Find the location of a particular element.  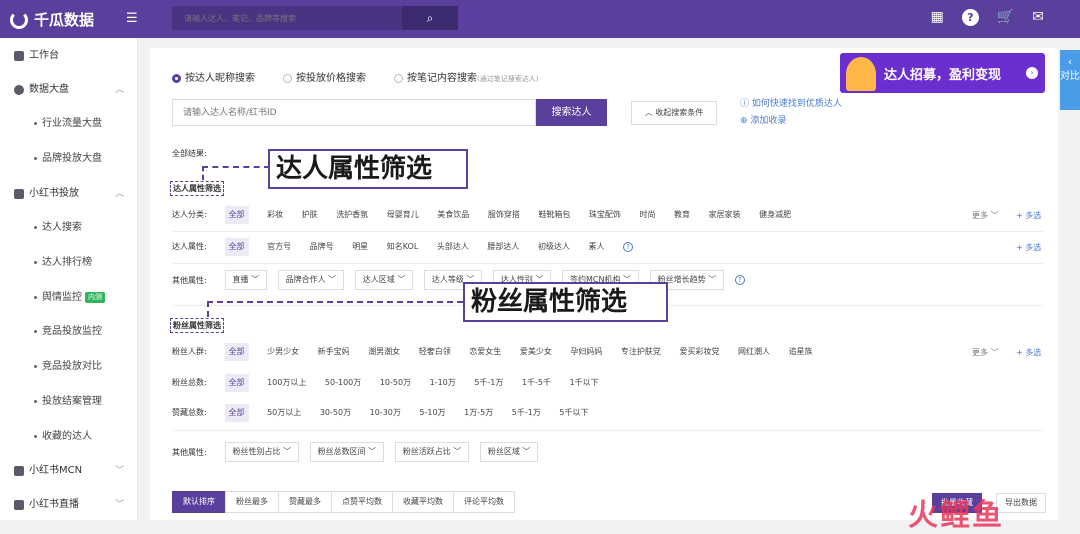

search-icon: ⌕ is located at coordinates (430, 18).